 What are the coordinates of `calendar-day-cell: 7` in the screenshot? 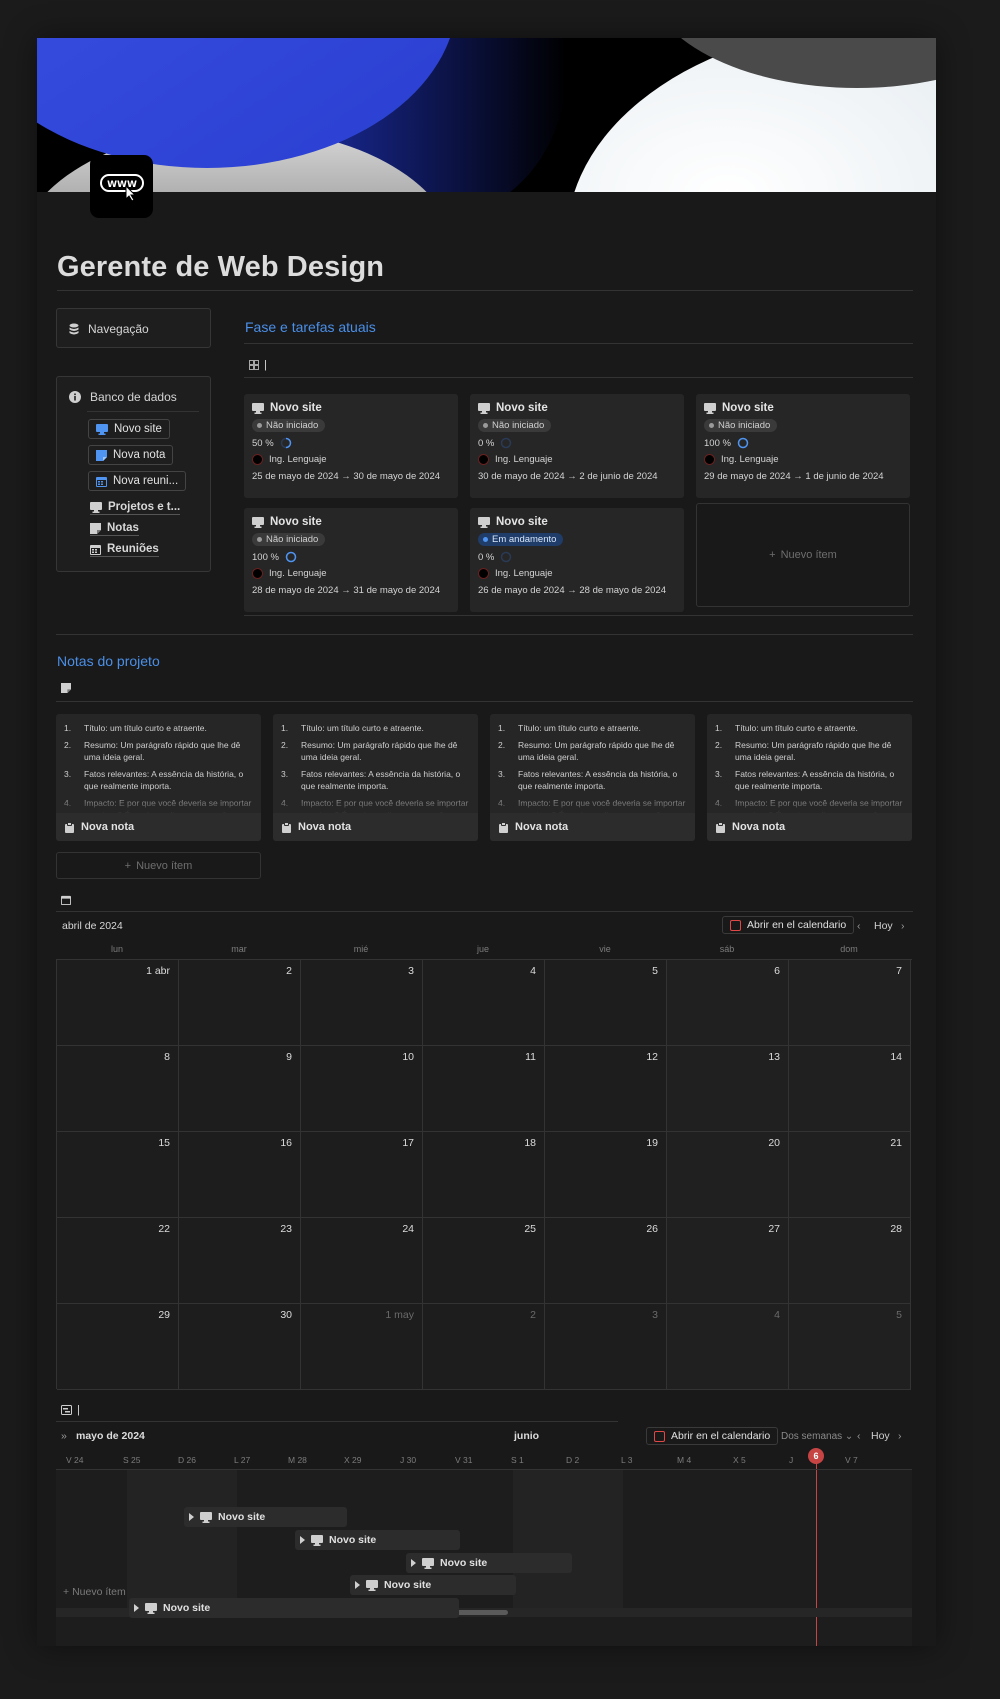 It's located at (850, 1003).